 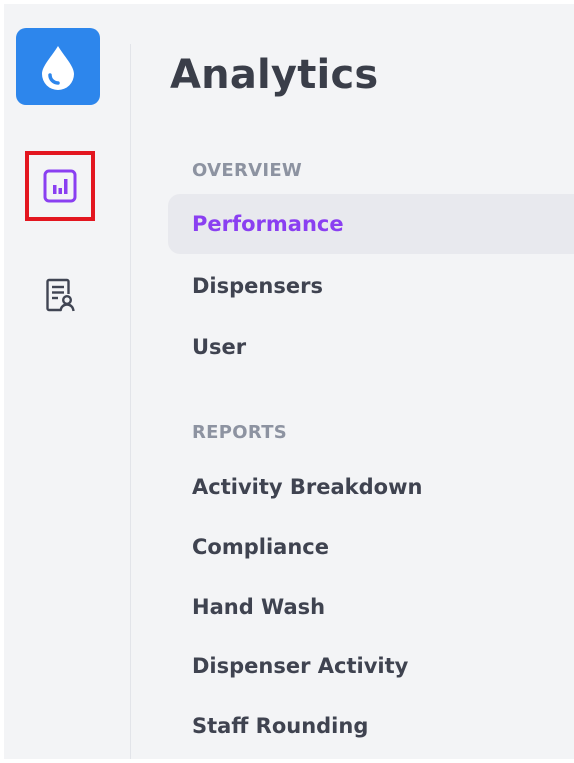 I want to click on nav-item-activity-breakdown: Activity Breakdown, so click(x=371, y=487).